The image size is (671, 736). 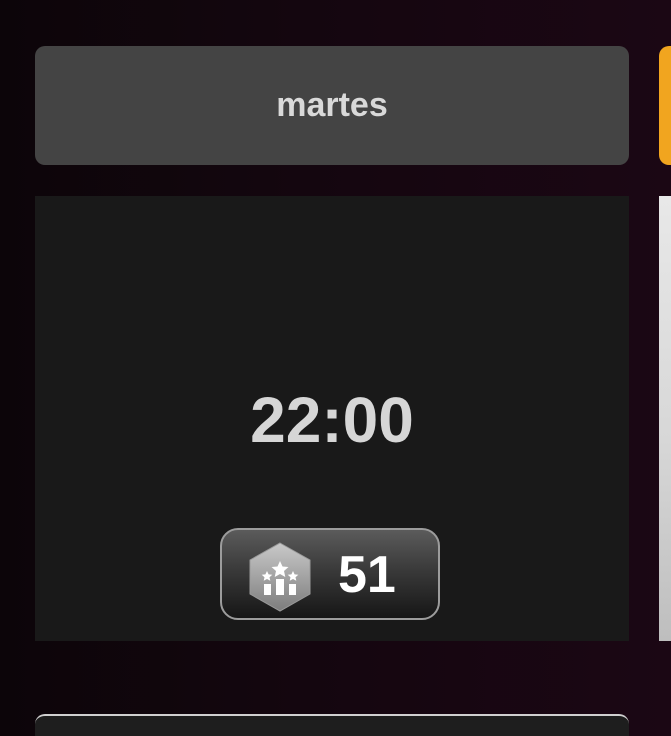 I want to click on rank-badge: 51, so click(x=330, y=574).